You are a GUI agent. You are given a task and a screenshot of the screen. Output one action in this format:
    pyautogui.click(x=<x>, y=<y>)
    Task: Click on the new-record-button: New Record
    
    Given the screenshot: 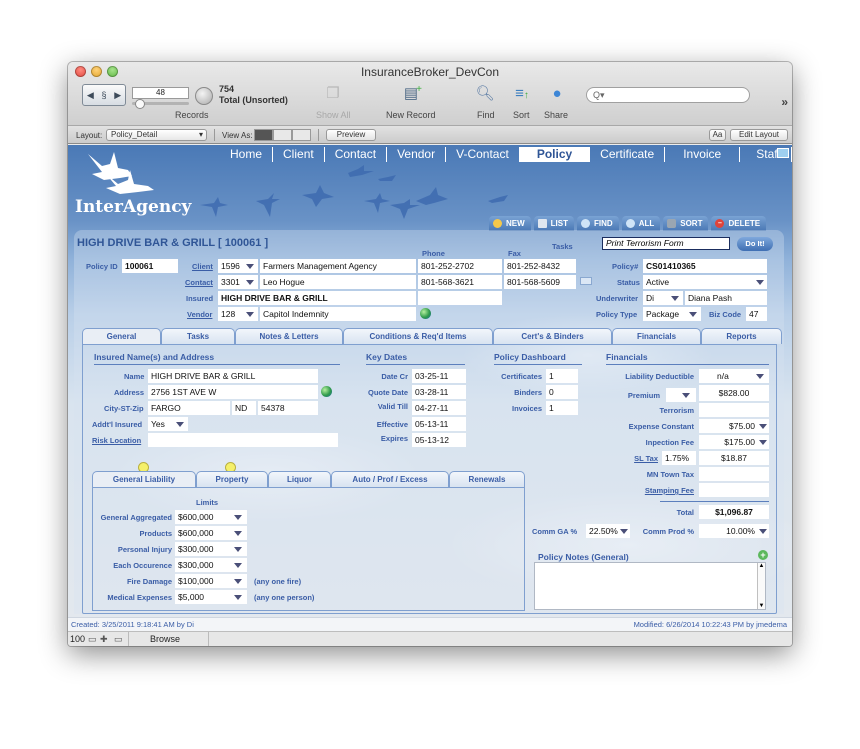 What is the action you would take?
    pyautogui.click(x=411, y=115)
    